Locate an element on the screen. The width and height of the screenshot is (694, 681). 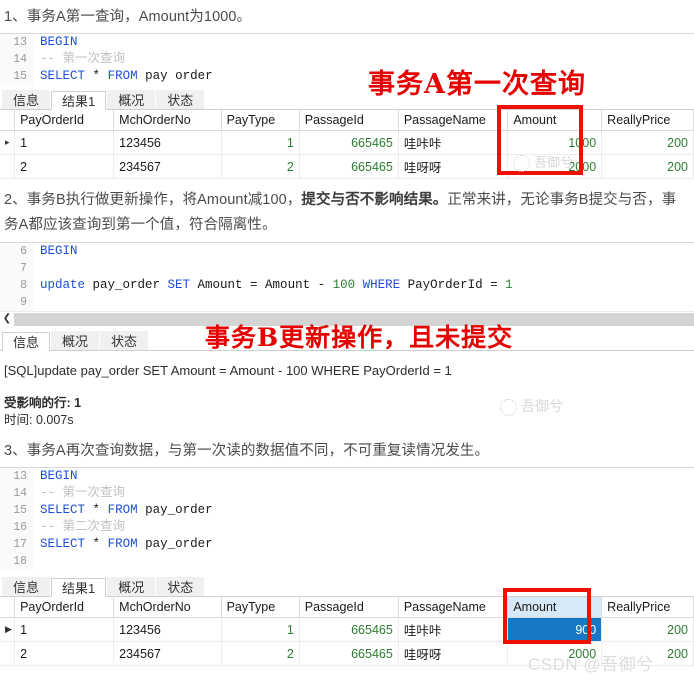
code-token: FROM is located at coordinates (122, 544).